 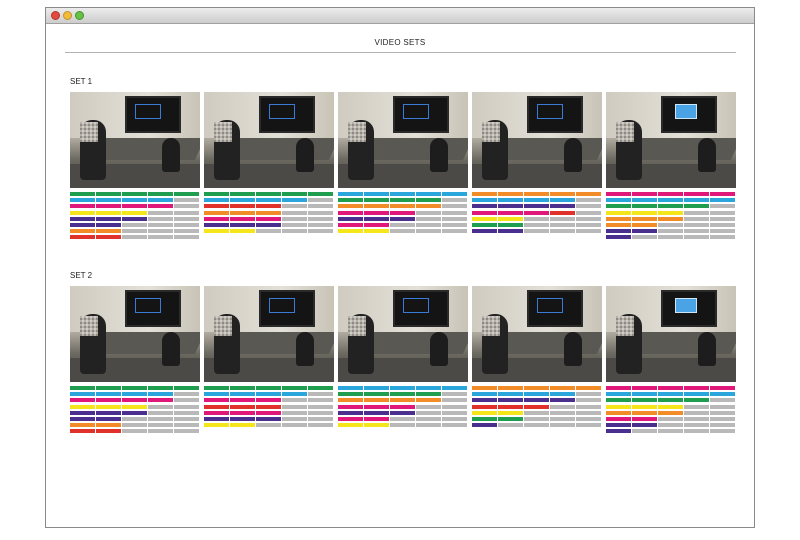 I want to click on close-window-button, so click(x=55, y=15).